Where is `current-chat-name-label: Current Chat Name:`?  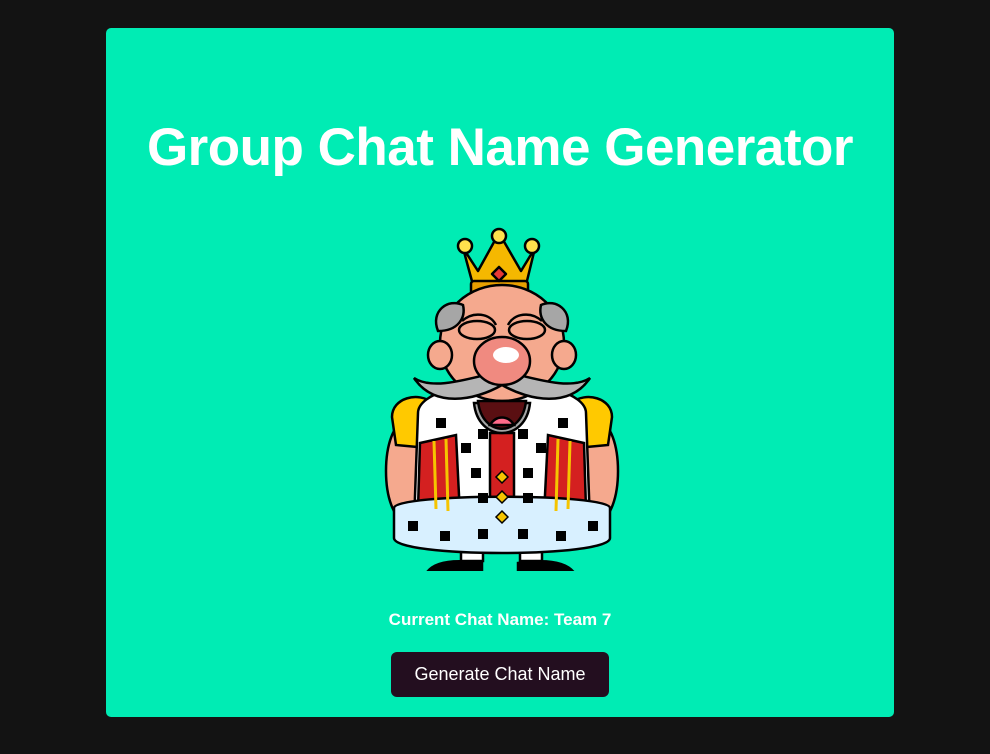
current-chat-name-label: Current Chat Name: is located at coordinates (469, 619).